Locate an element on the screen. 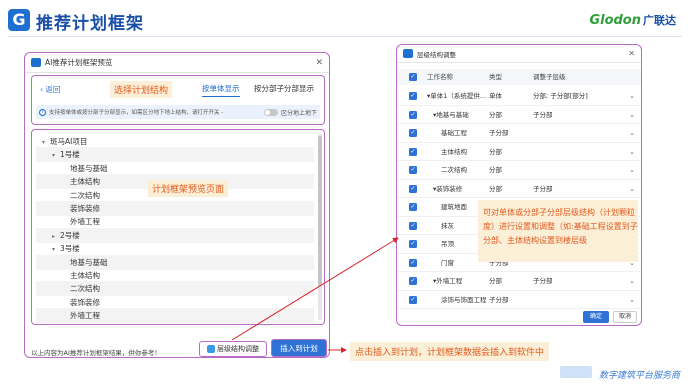  header: G 推荐计划框架 Glodon 广联达 is located at coordinates (345, 20).